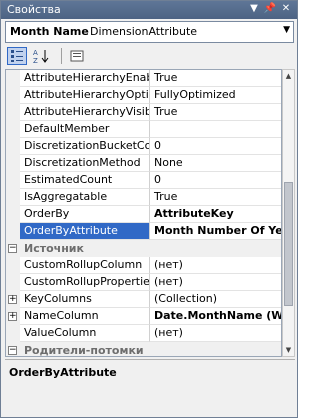 Image resolution: width=320 pixels, height=418 pixels. I want to click on close-icon: ✕, so click(286, 9).